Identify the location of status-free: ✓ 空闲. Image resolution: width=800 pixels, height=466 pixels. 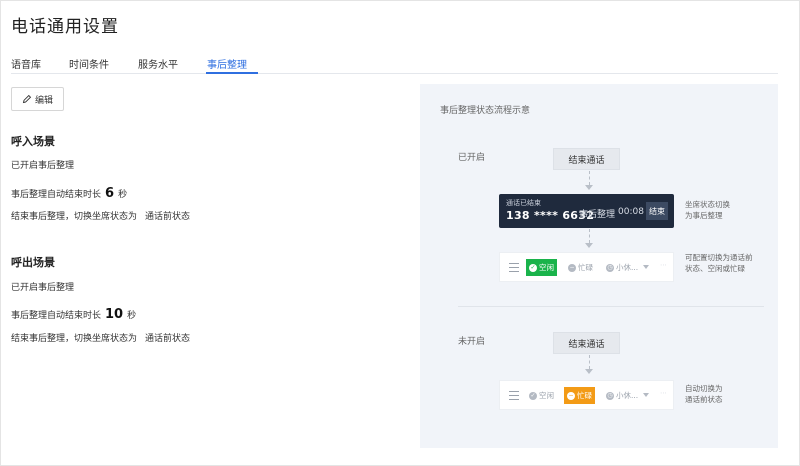
(541, 395).